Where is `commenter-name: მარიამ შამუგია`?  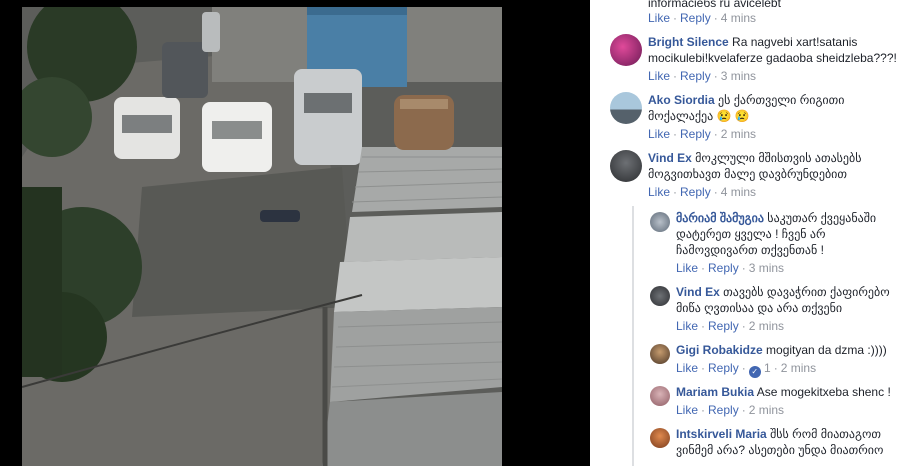 commenter-name: მარიამ შამუგია is located at coordinates (720, 218).